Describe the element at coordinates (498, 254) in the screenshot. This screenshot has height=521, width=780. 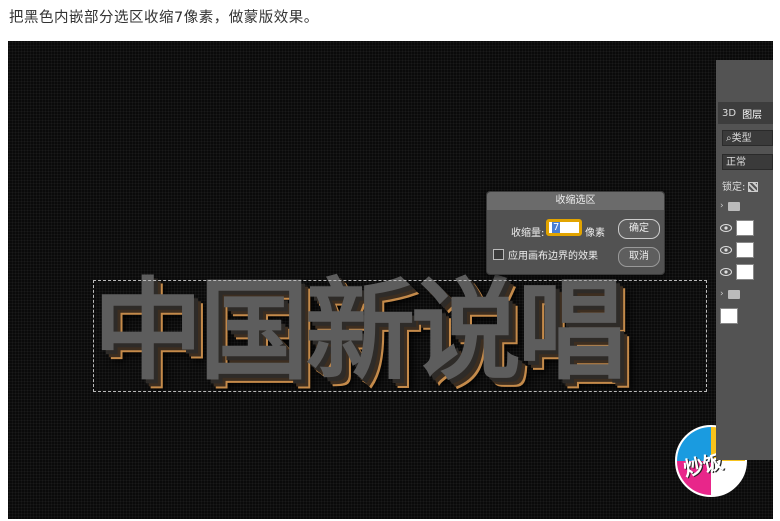
I see `checkbox-box` at that location.